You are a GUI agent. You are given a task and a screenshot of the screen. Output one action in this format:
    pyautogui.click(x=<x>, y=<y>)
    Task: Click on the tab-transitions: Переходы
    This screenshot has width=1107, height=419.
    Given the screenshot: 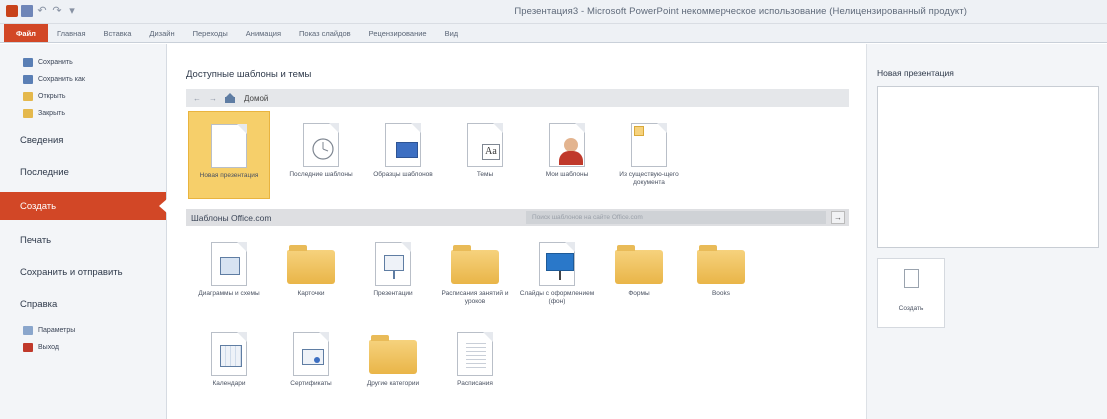 What is the action you would take?
    pyautogui.click(x=210, y=33)
    